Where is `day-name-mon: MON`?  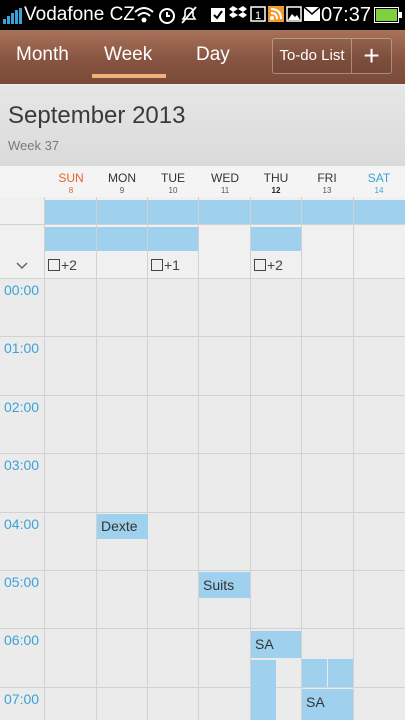 day-name-mon: MON is located at coordinates (122, 178).